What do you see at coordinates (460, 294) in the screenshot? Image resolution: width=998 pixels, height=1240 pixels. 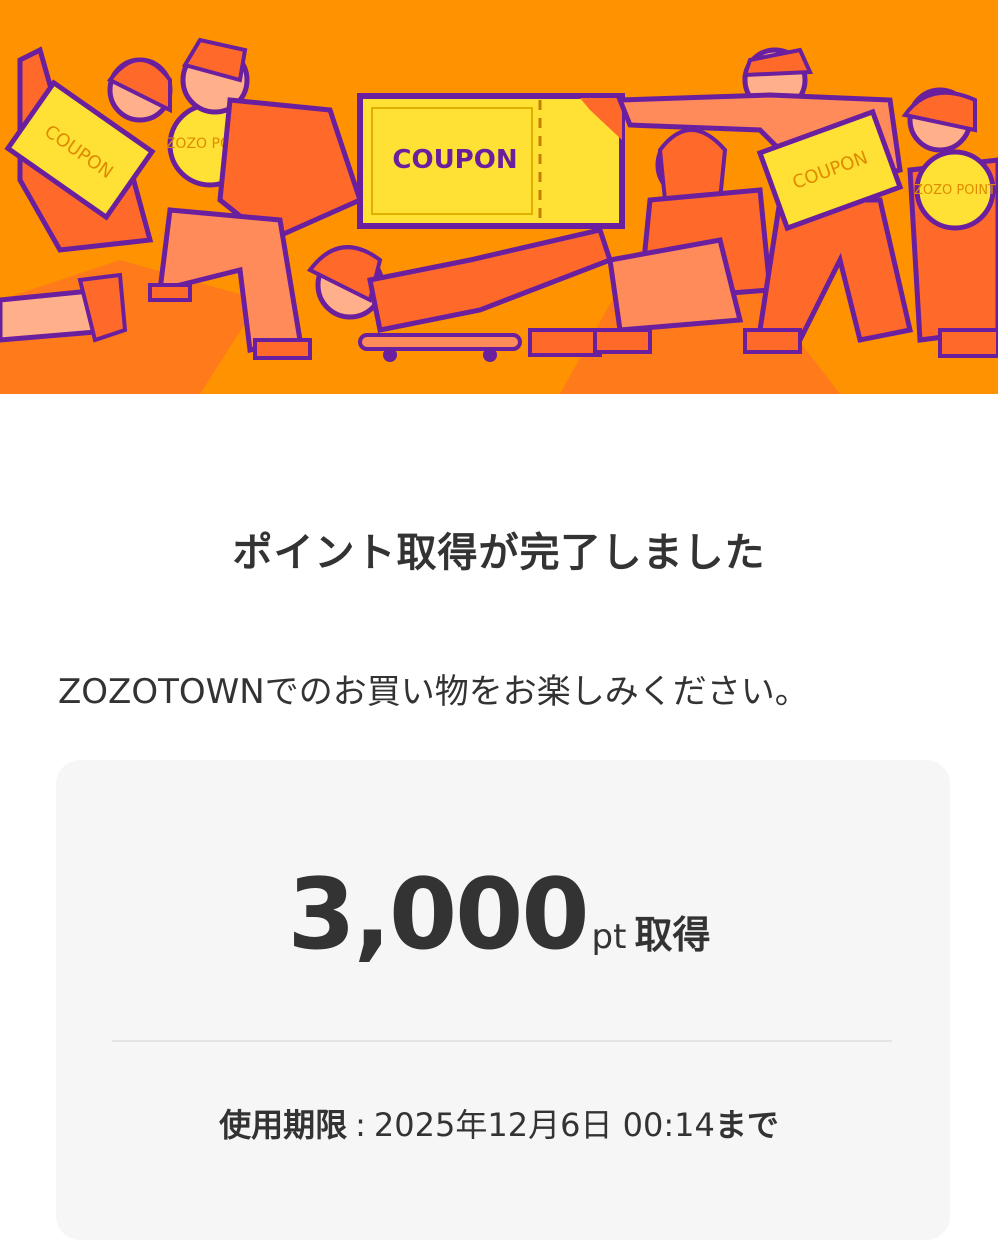 I see `figure-skateboard` at bounding box center [460, 294].